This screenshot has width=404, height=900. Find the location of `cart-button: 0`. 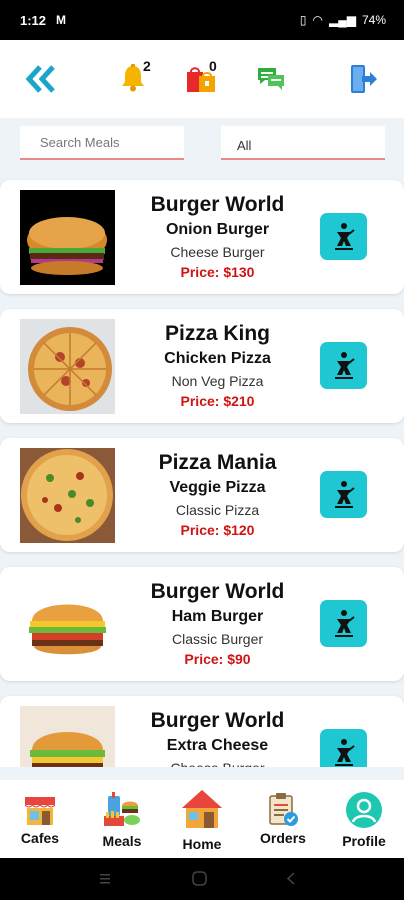

cart-button: 0 is located at coordinates (205, 77).